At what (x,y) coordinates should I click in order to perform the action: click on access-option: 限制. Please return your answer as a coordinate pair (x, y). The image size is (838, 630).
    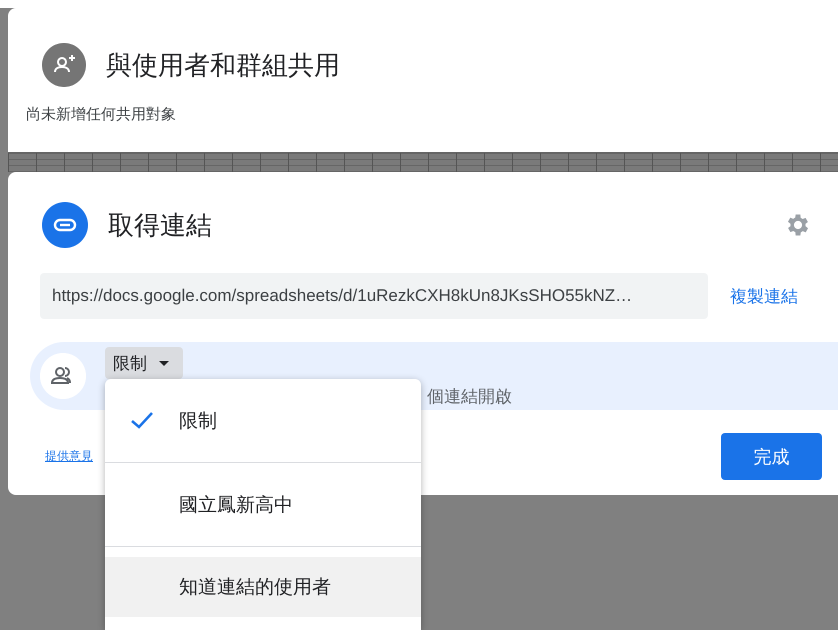
    Looking at the image, I should click on (263, 421).